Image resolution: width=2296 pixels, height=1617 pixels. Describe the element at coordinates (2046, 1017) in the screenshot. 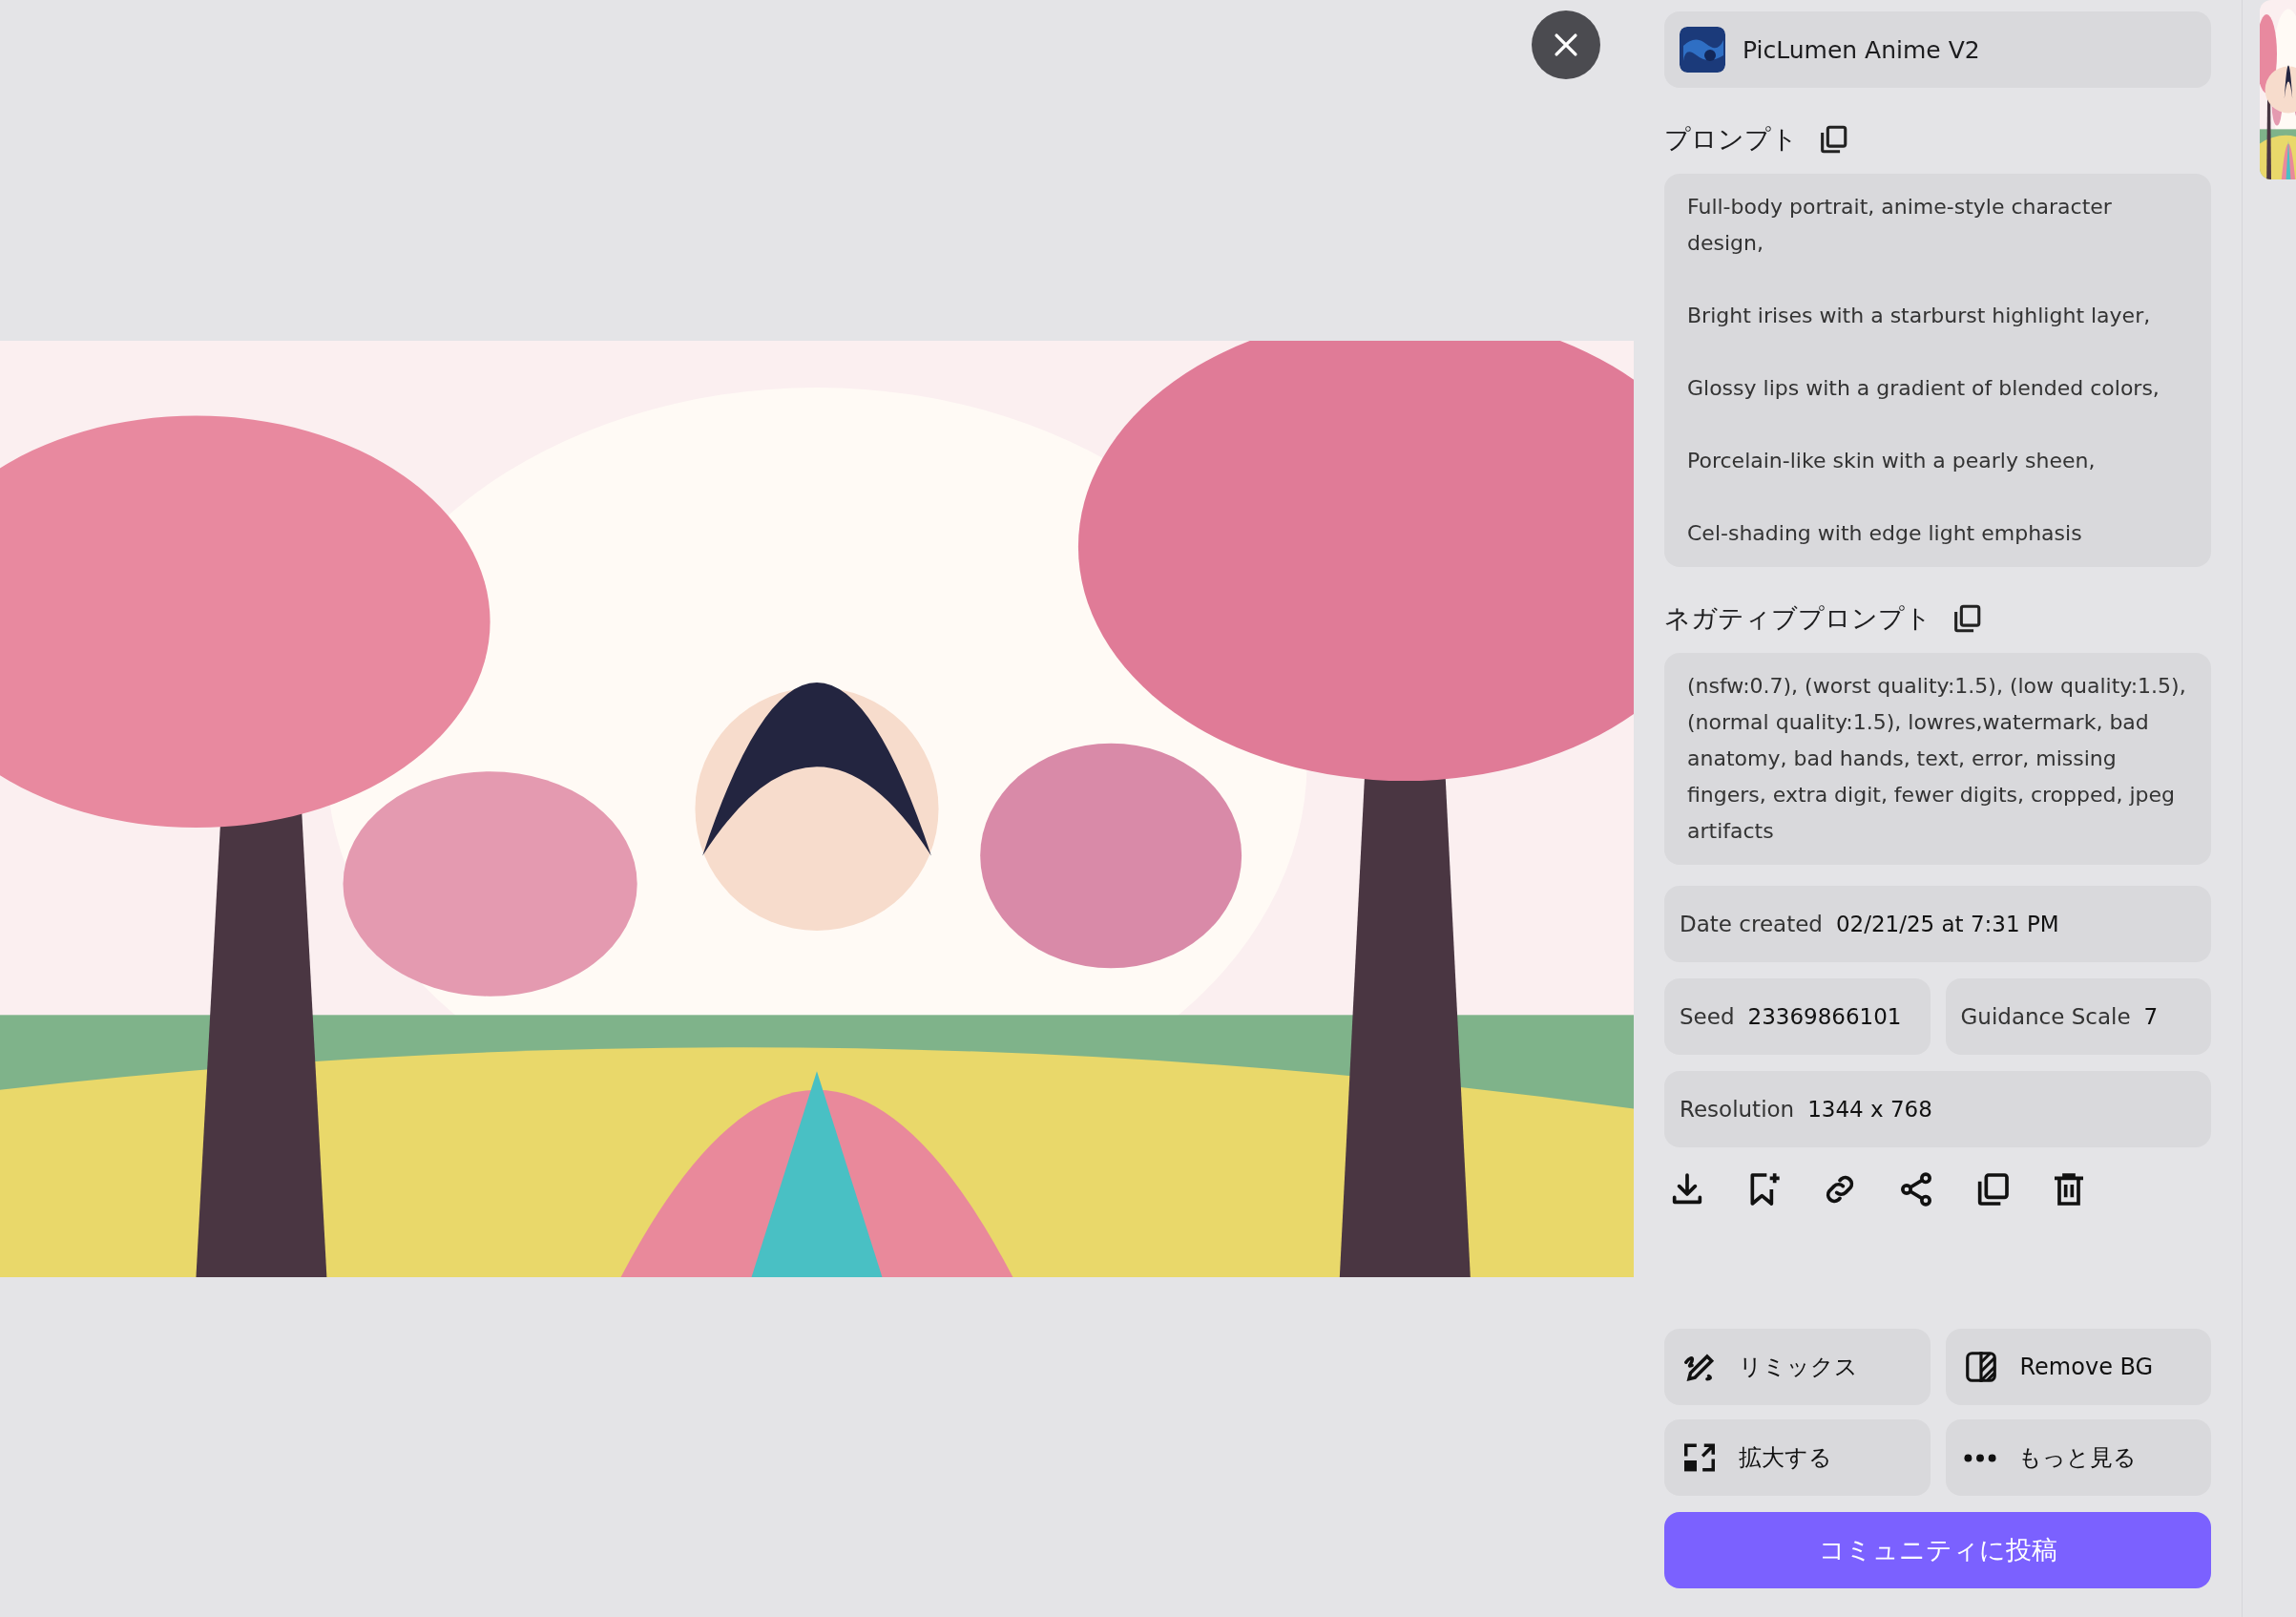

I see `detail-label: Guidance Scale` at that location.